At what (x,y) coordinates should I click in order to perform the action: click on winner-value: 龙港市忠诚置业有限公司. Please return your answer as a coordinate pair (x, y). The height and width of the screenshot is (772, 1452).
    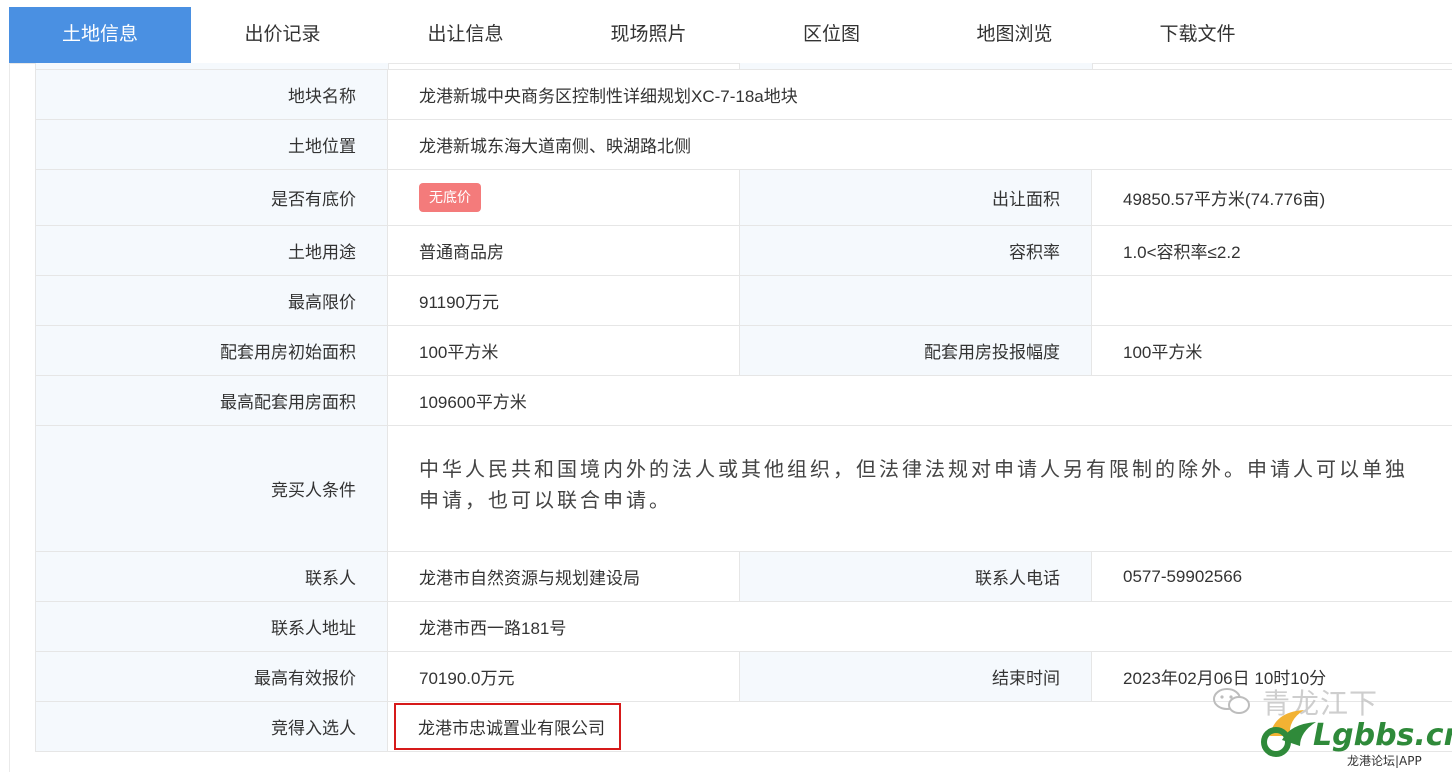
    Looking at the image, I should click on (511, 728).